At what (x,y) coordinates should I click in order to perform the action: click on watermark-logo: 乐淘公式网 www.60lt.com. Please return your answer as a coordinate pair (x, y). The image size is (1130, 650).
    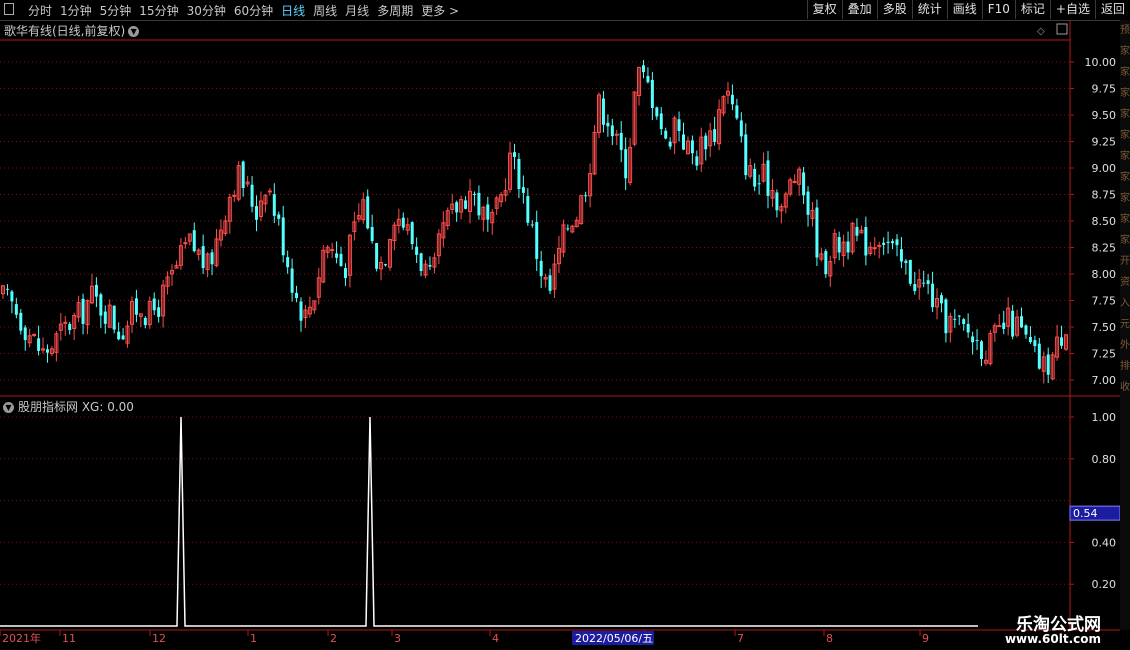
    Looking at the image, I should click on (1053, 628).